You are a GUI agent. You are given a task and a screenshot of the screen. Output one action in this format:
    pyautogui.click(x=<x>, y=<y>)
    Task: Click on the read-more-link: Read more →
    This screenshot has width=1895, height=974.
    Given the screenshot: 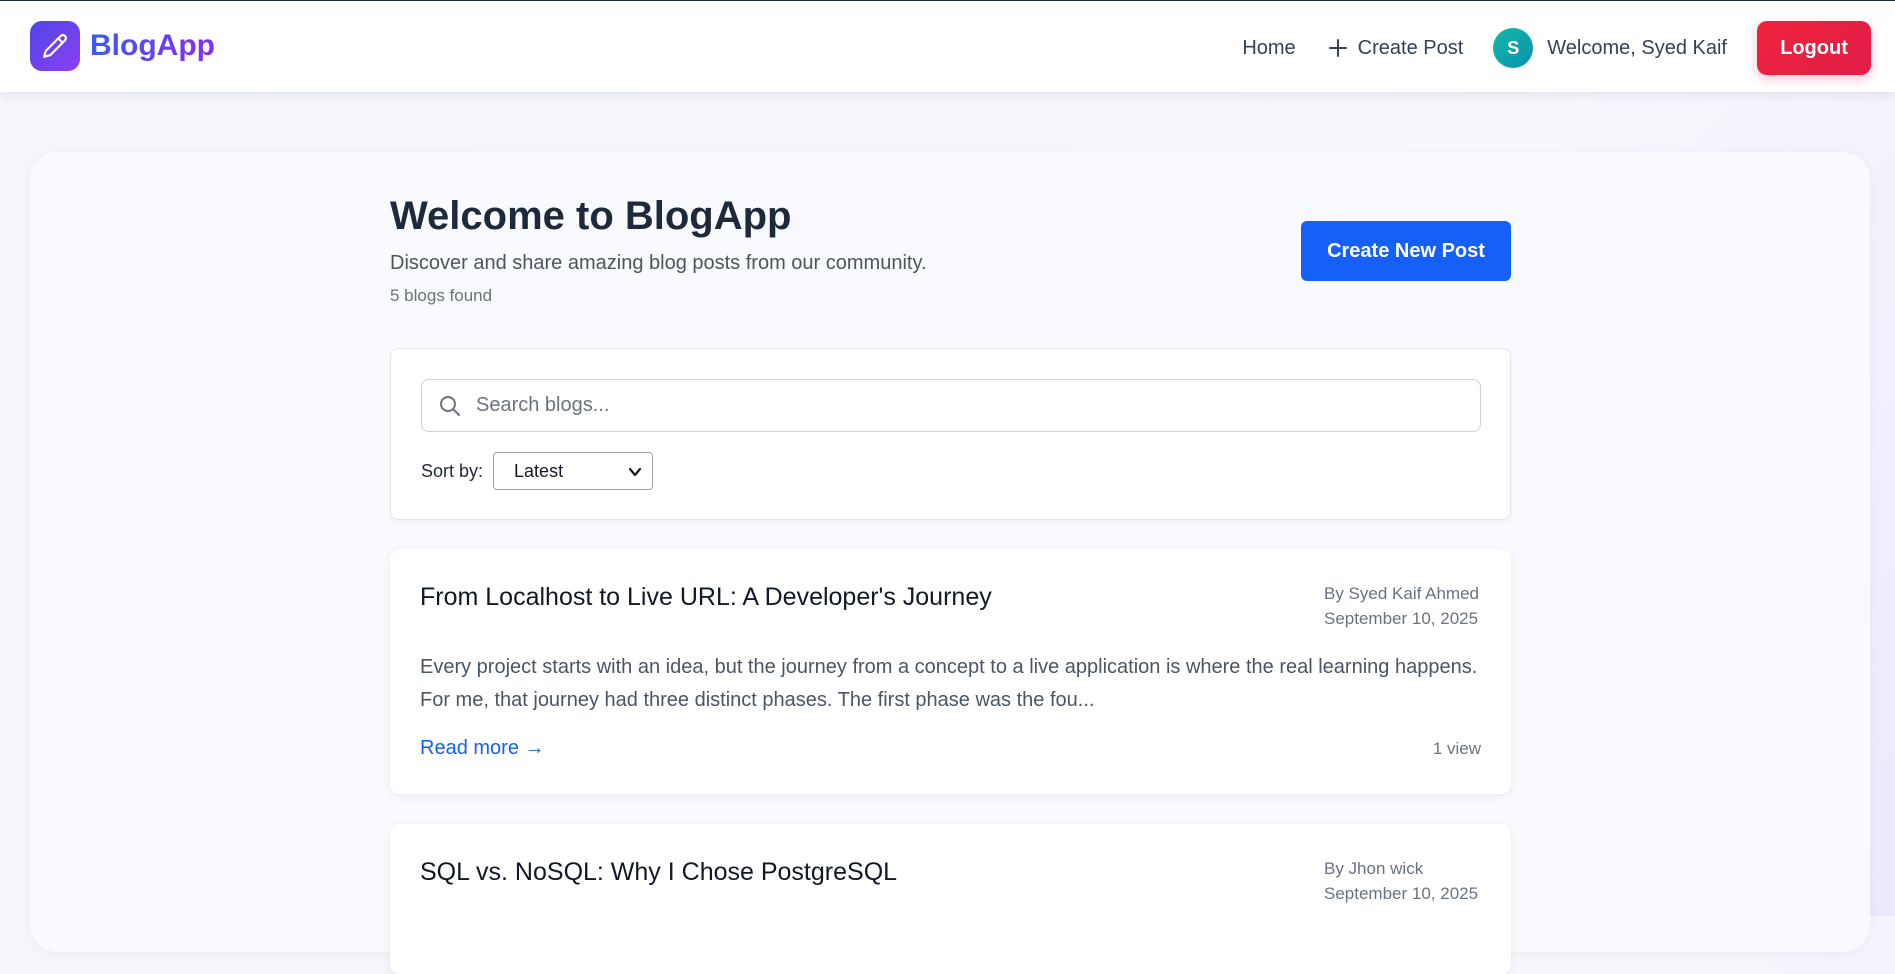 What is the action you would take?
    pyautogui.click(x=482, y=748)
    